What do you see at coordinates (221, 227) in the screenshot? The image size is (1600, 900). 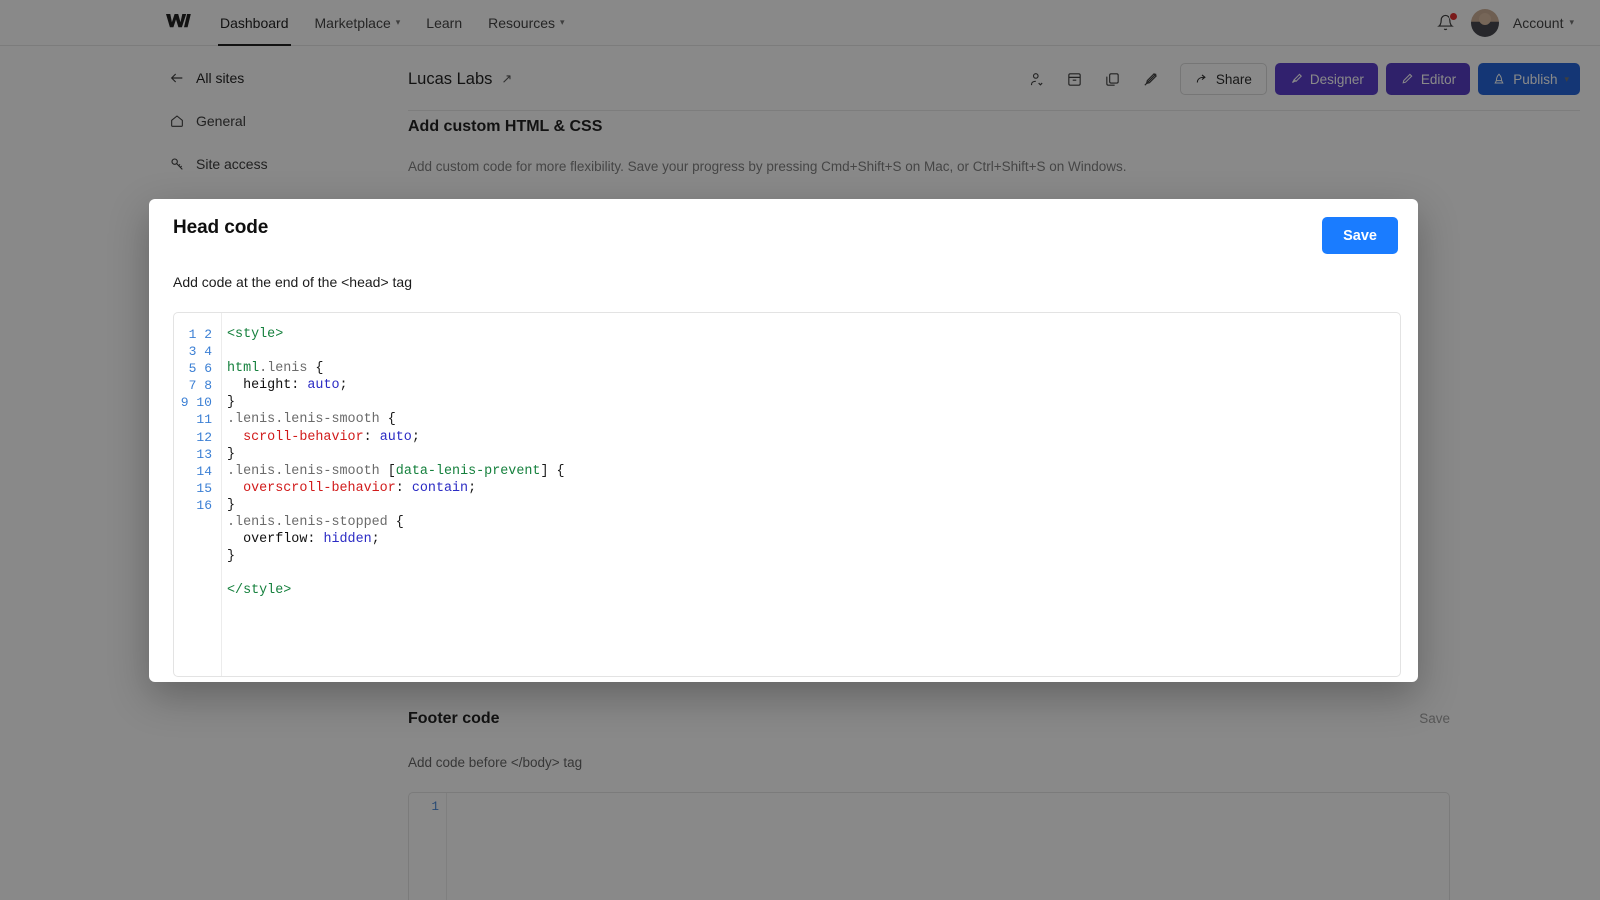 I see `modal-title: Head code` at bounding box center [221, 227].